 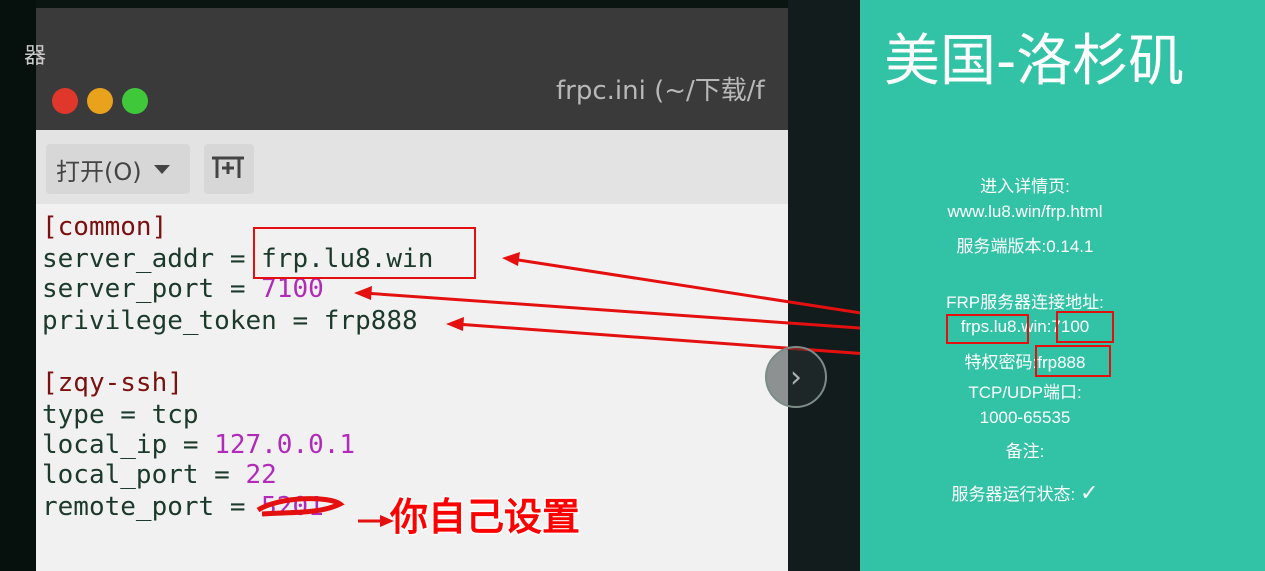 I want to click on connect-label: FRP服务器连接地址:, so click(x=1025, y=302).